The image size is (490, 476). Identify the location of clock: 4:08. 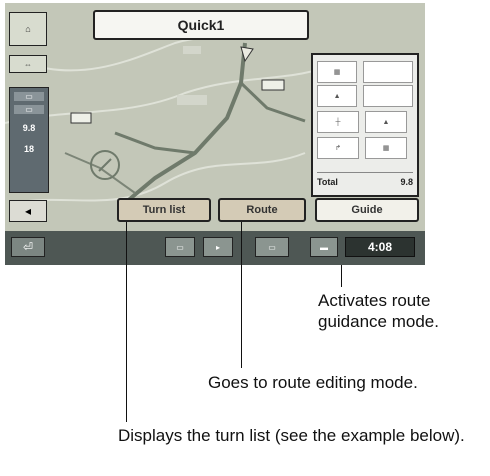
(380, 247).